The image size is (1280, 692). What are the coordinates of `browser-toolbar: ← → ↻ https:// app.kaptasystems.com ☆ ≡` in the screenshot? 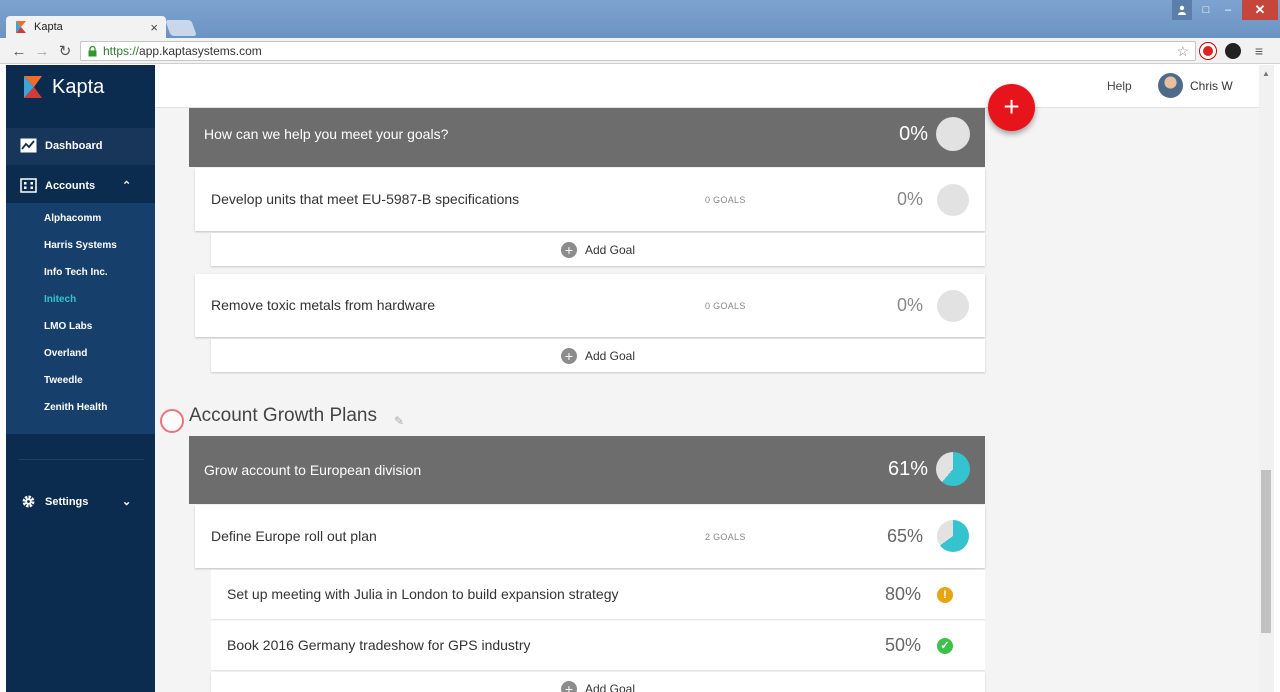 It's located at (640, 51).